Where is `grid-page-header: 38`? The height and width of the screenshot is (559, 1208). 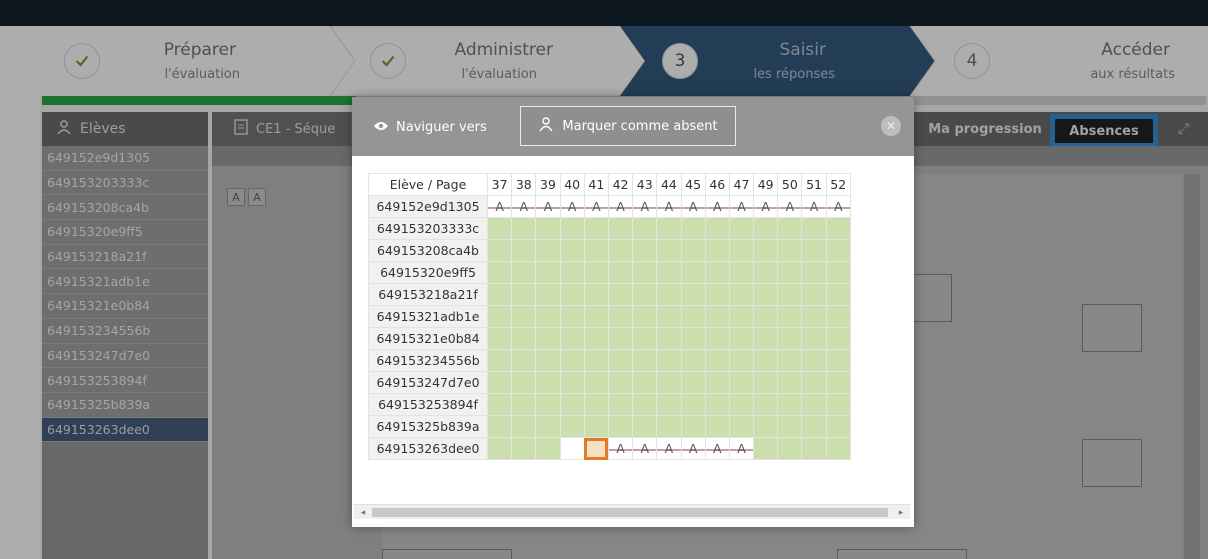 grid-page-header: 38 is located at coordinates (524, 184).